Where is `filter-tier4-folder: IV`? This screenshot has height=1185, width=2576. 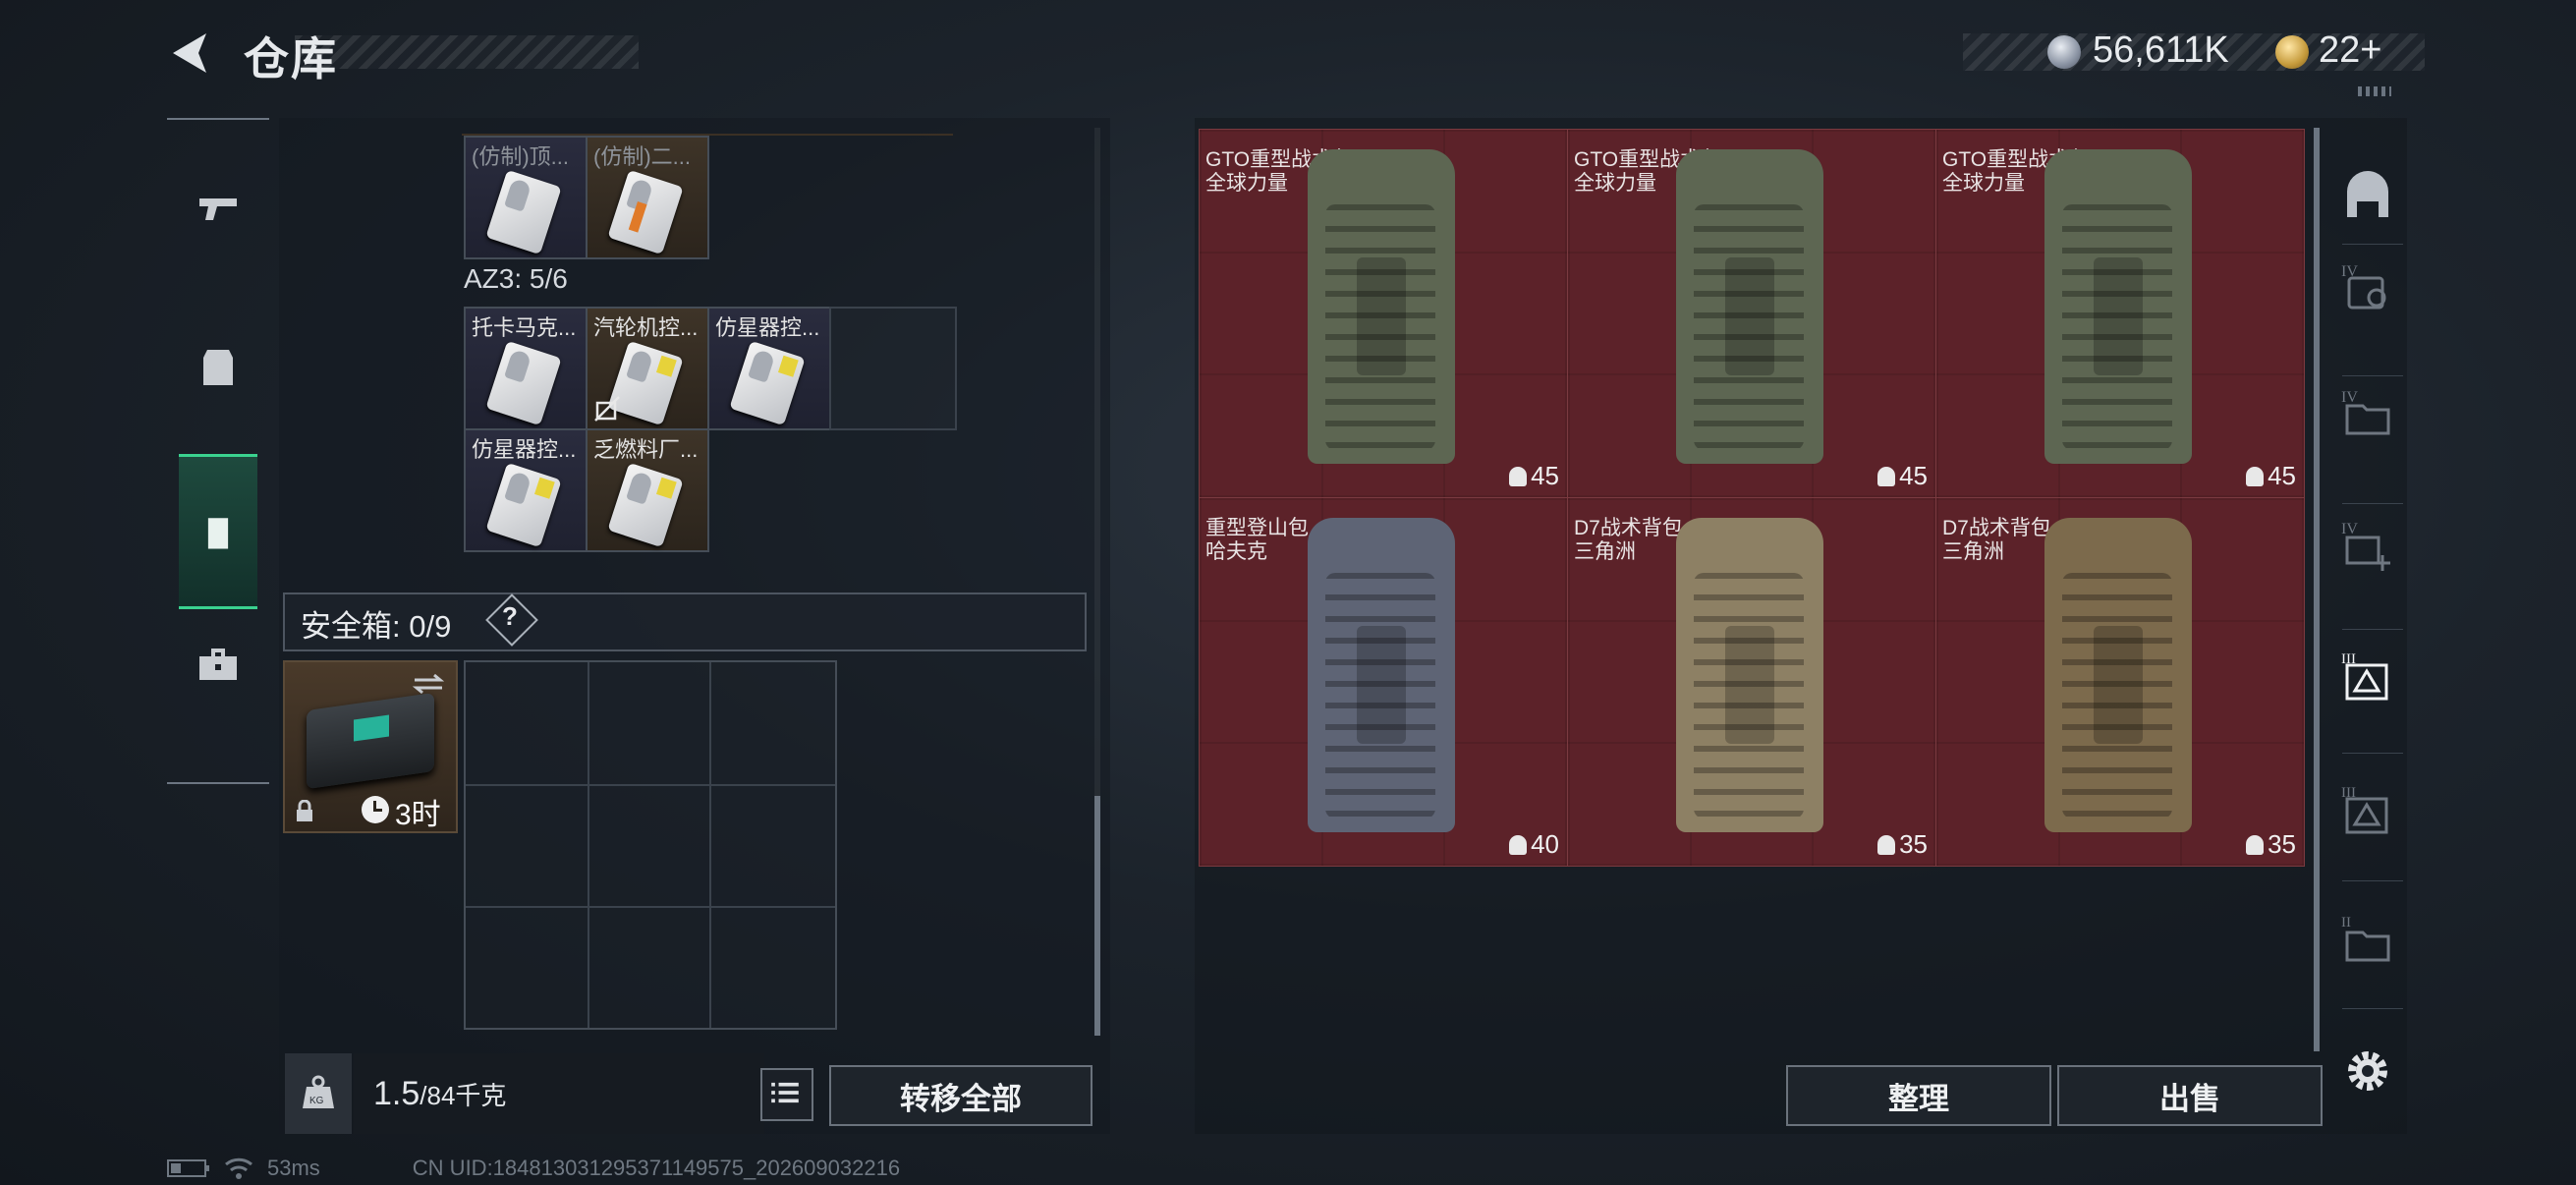 filter-tier4-folder: IV is located at coordinates (2367, 413).